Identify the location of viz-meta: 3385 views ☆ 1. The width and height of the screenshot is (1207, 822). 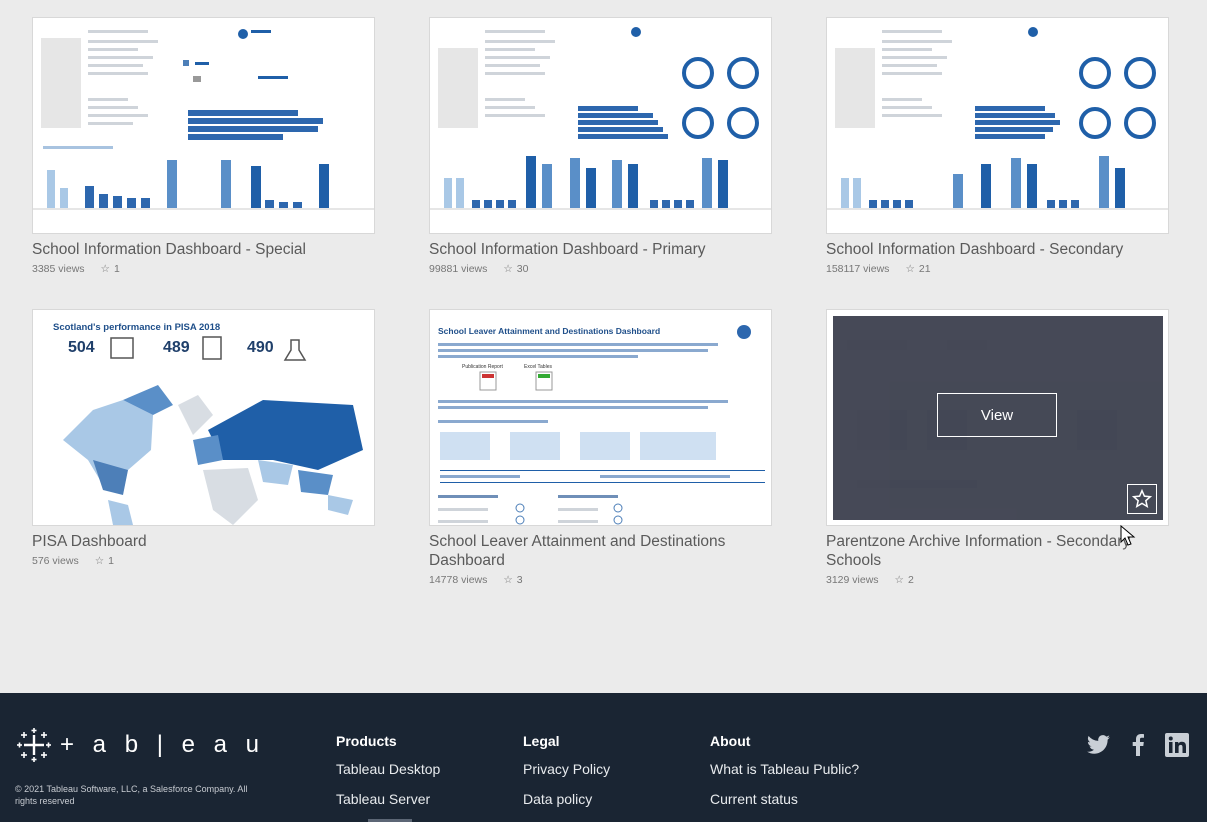
(204, 269).